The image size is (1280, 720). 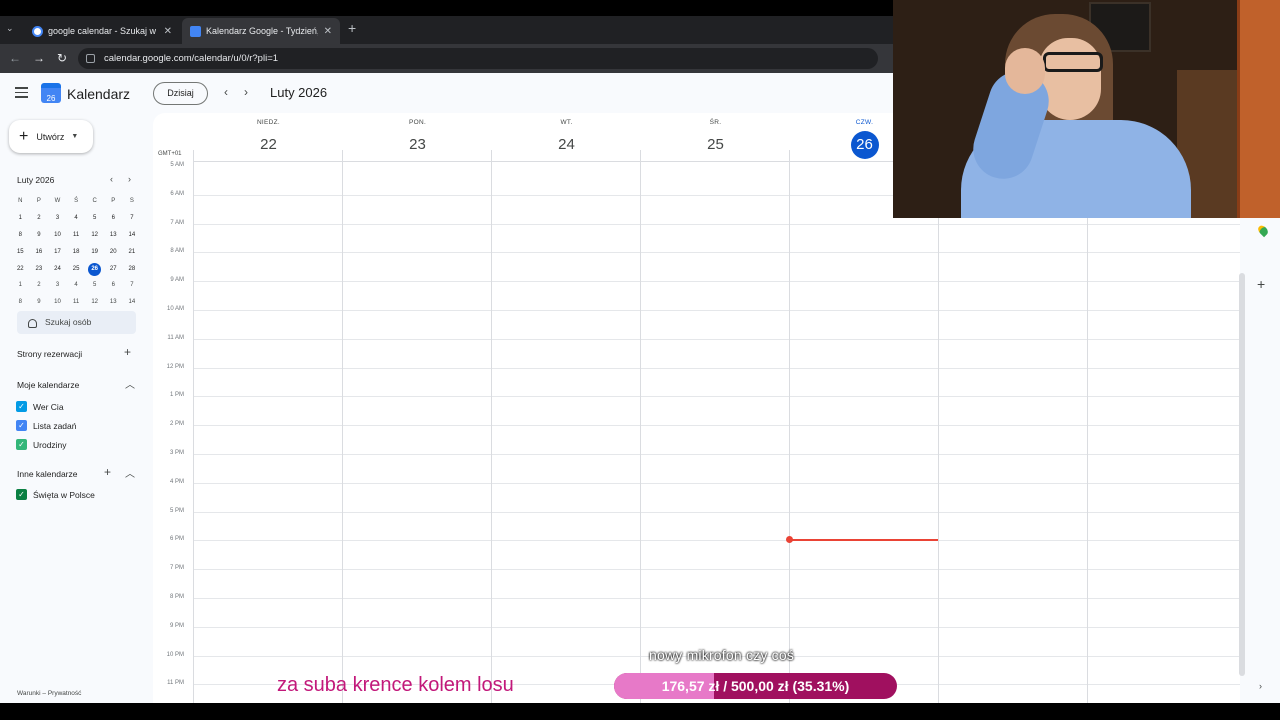 What do you see at coordinates (132, 252) in the screenshot?
I see `mini-calendar-day: 21` at bounding box center [132, 252].